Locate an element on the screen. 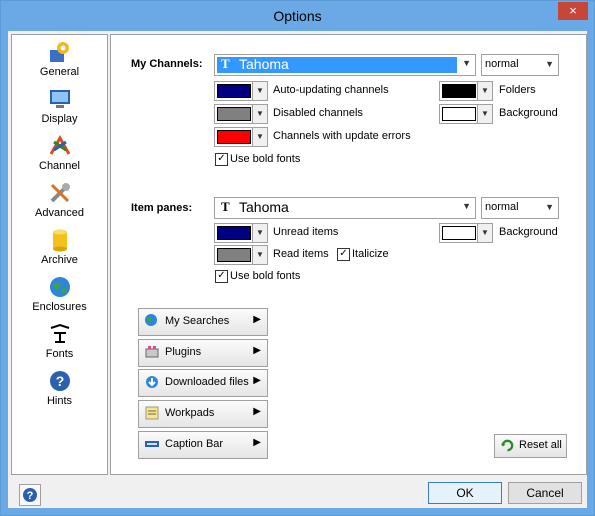  channels-bold-label: Use bold fonts is located at coordinates (265, 159).